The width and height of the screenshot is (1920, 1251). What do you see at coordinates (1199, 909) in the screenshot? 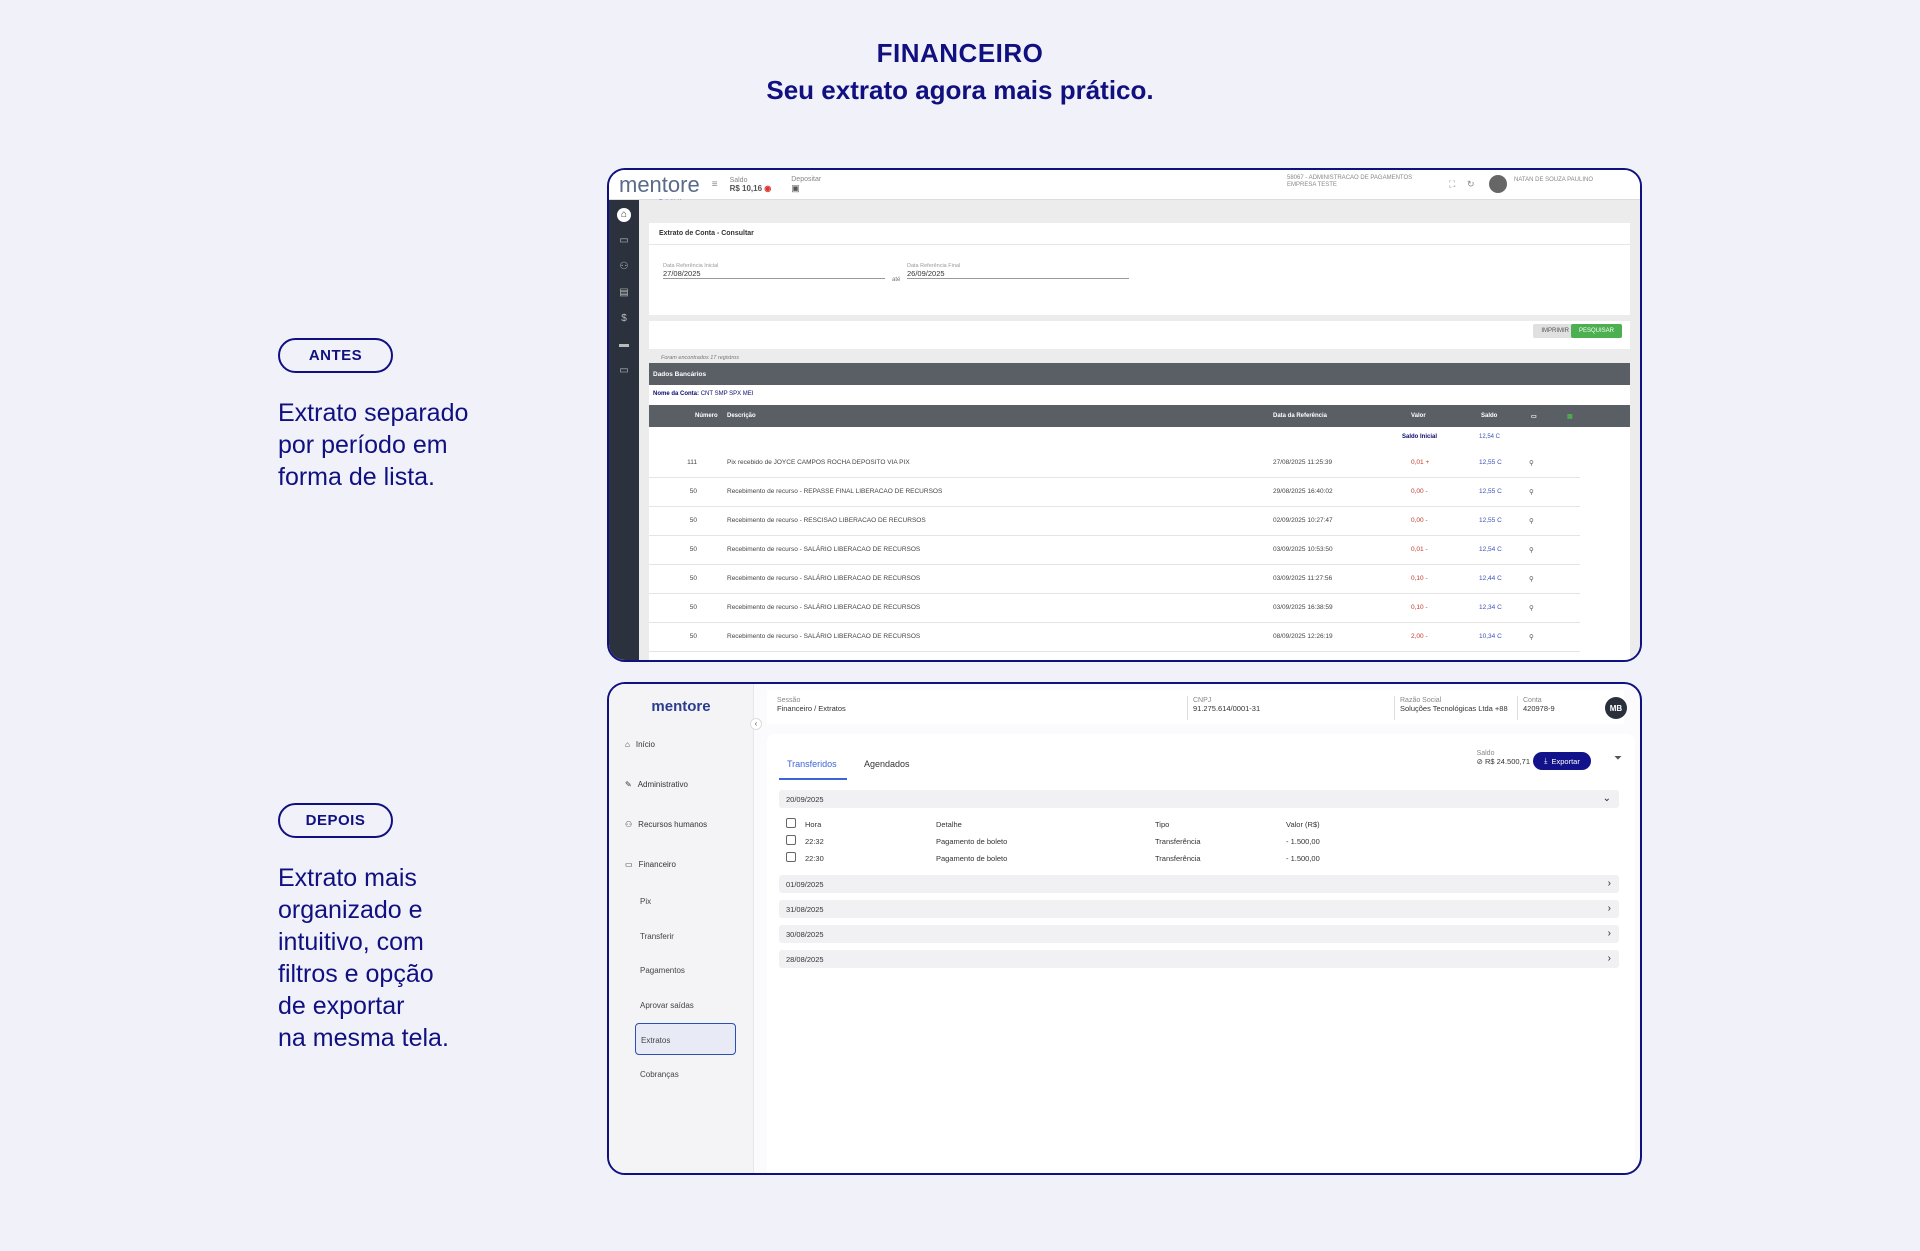
I see `date-group-collapsed: 31/08/2025 ›` at bounding box center [1199, 909].